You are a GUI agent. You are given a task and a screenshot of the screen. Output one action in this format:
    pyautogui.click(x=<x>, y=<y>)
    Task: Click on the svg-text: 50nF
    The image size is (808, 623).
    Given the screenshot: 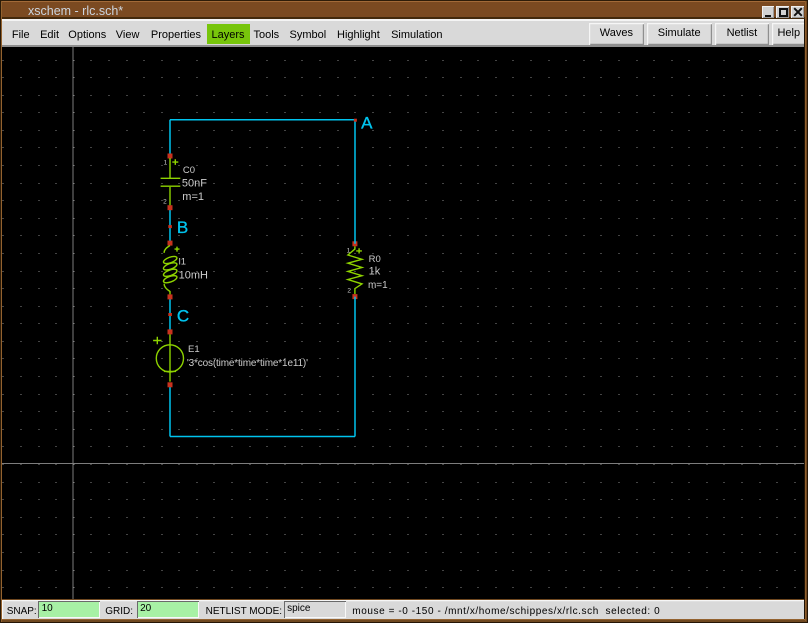 What is the action you would take?
    pyautogui.click(x=194, y=184)
    